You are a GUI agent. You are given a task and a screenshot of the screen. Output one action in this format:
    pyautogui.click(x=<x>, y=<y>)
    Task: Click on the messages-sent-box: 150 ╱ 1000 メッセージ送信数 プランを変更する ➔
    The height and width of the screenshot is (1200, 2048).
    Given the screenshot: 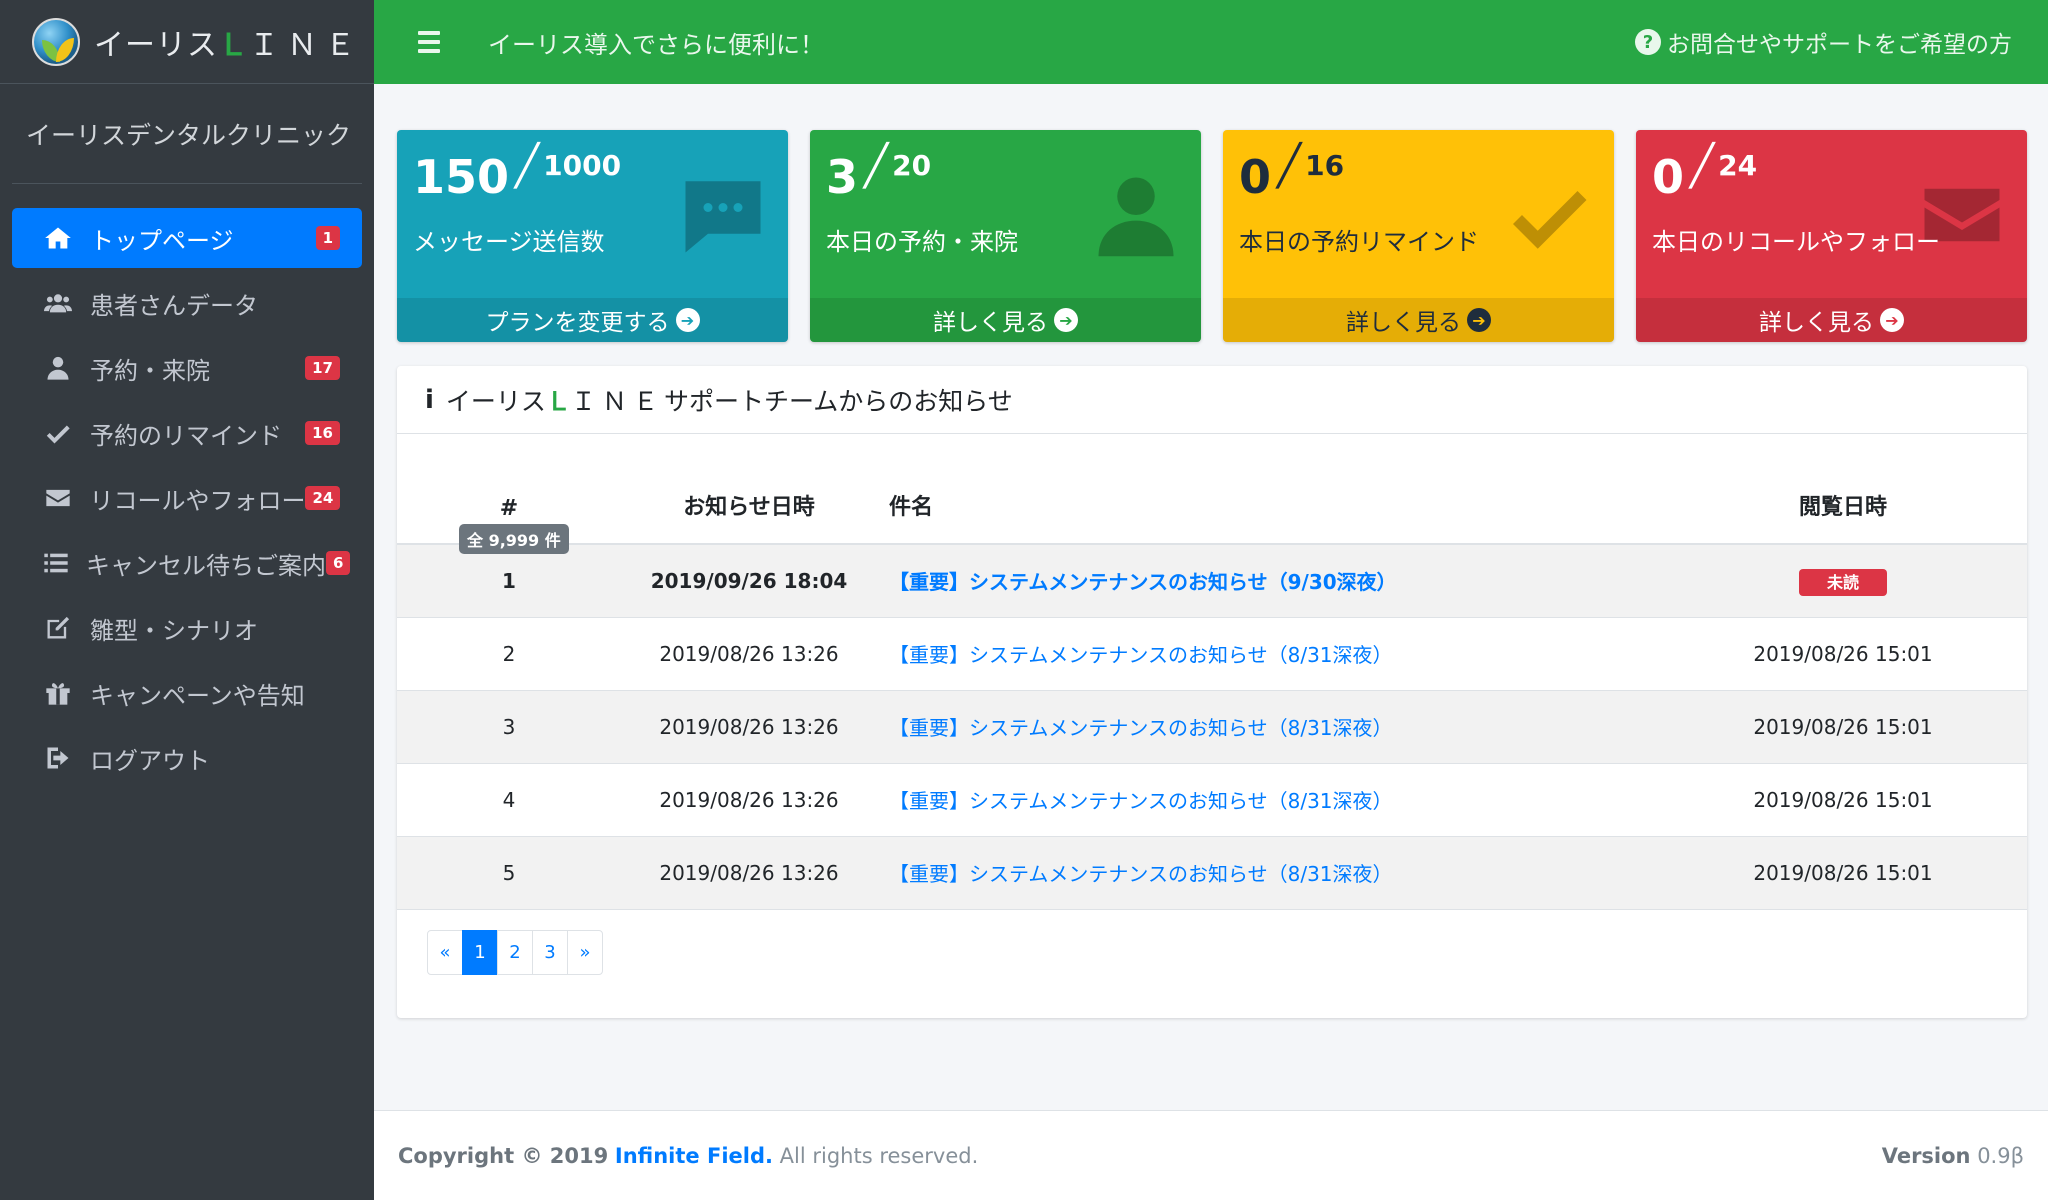 What is the action you would take?
    pyautogui.click(x=592, y=236)
    